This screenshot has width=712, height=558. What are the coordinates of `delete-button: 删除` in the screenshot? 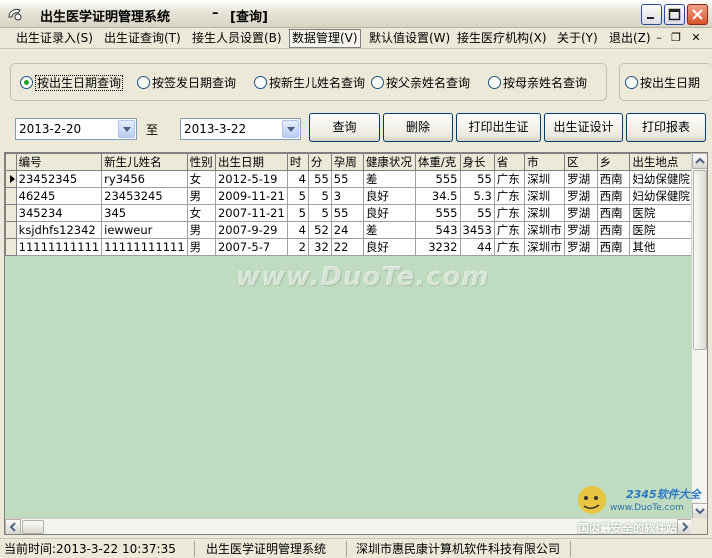 It's located at (418, 127).